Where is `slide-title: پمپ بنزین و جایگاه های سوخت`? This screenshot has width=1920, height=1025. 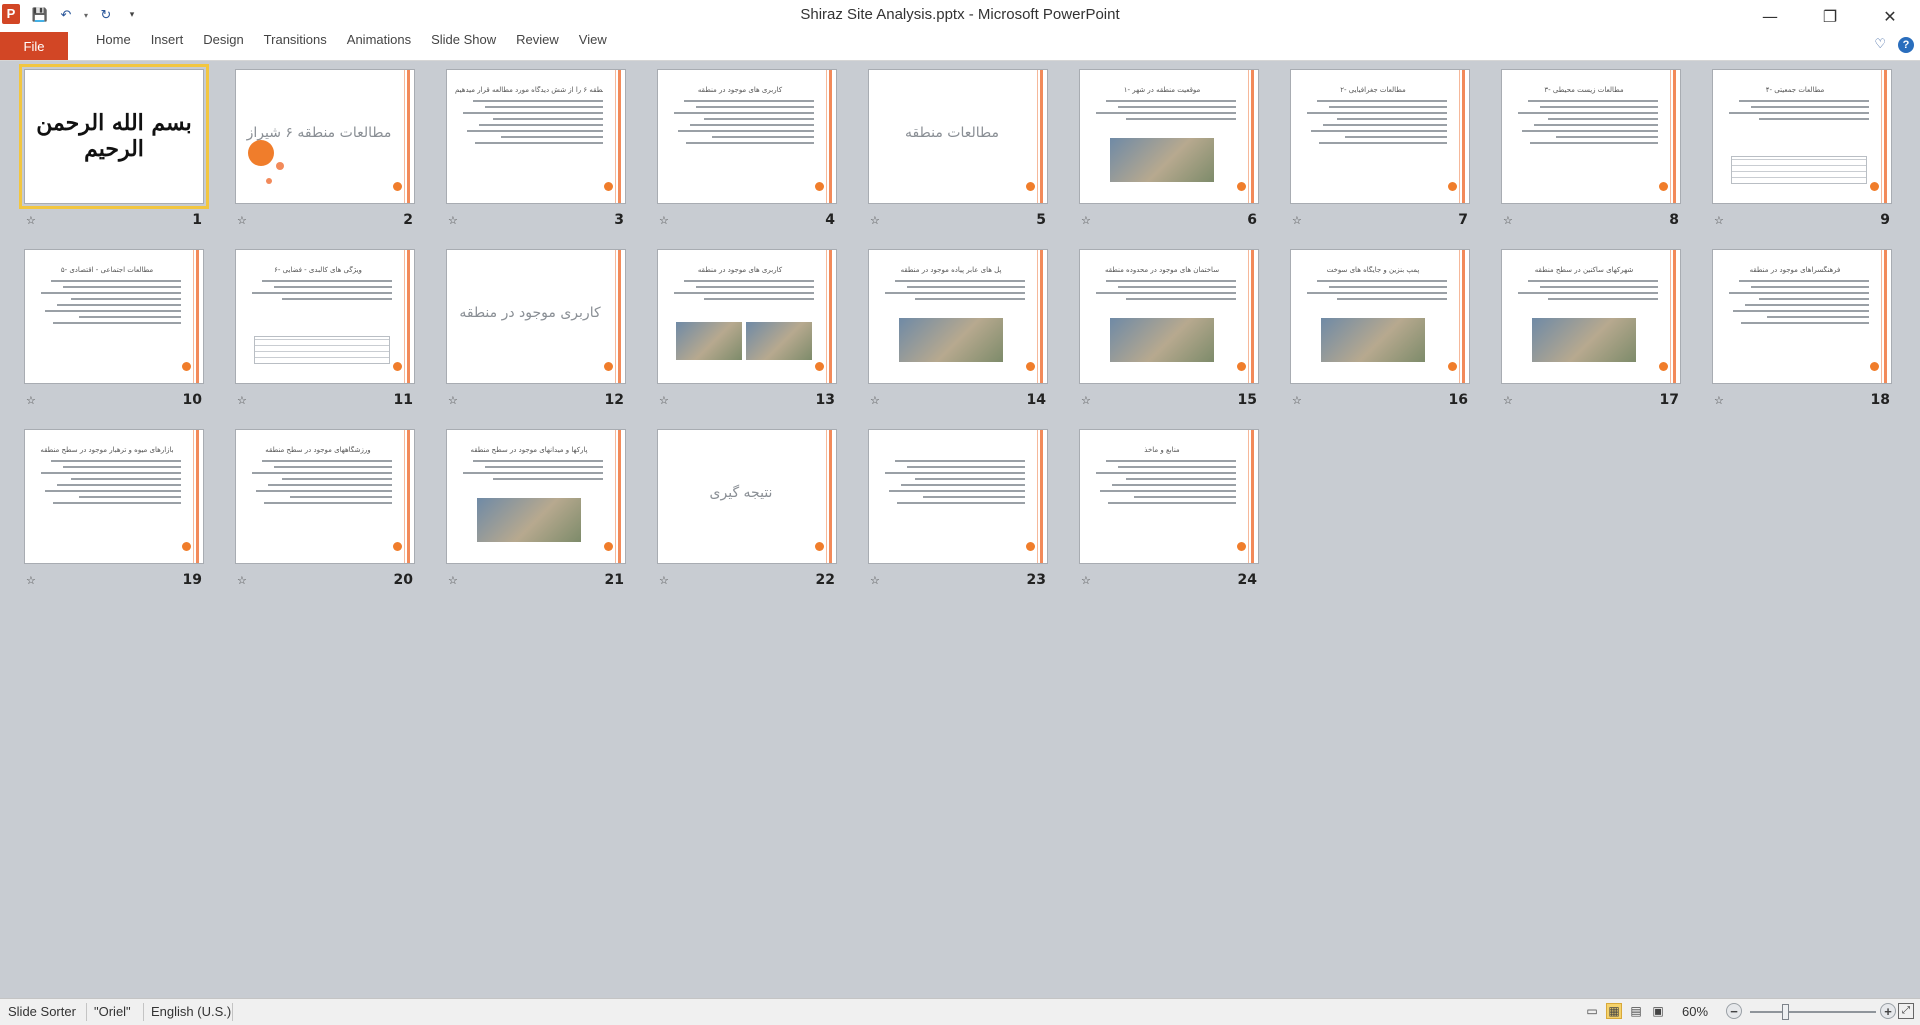
slide-title: پمپ بنزین و جایگاه های سوخت is located at coordinates (1373, 270).